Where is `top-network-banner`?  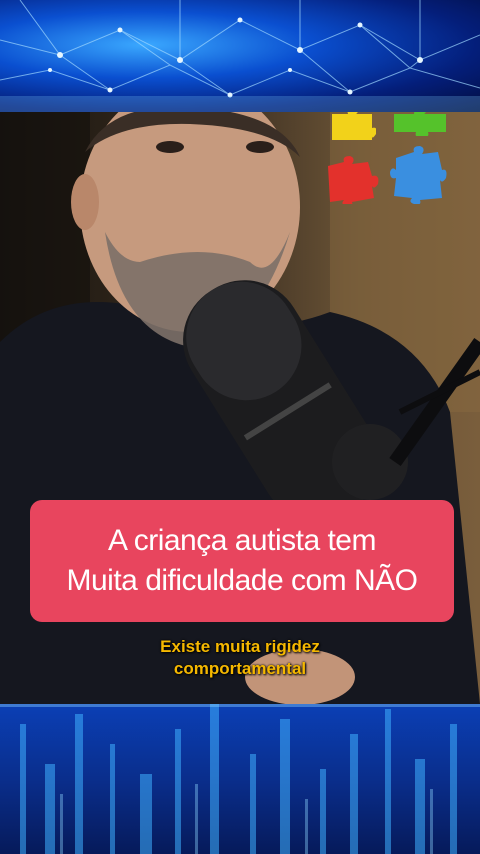
top-network-banner is located at coordinates (240, 56).